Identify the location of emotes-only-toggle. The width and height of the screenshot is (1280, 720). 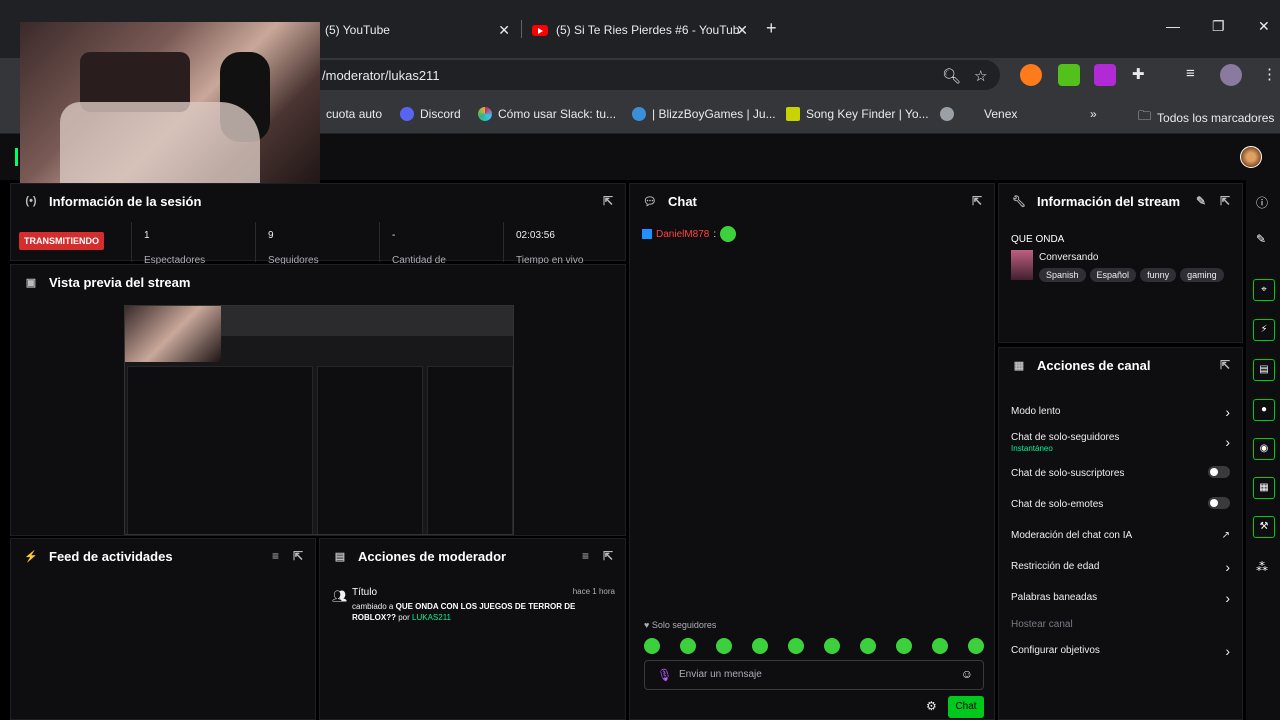
(1219, 503).